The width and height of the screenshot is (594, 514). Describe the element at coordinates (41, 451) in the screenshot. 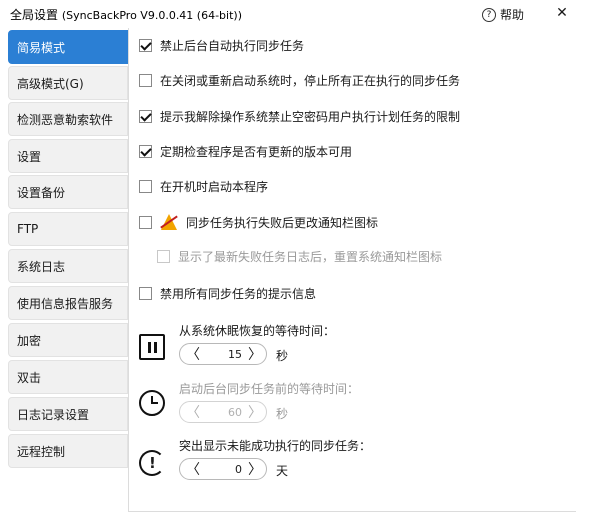

I see `sidebar-item-label: 远程控制` at that location.